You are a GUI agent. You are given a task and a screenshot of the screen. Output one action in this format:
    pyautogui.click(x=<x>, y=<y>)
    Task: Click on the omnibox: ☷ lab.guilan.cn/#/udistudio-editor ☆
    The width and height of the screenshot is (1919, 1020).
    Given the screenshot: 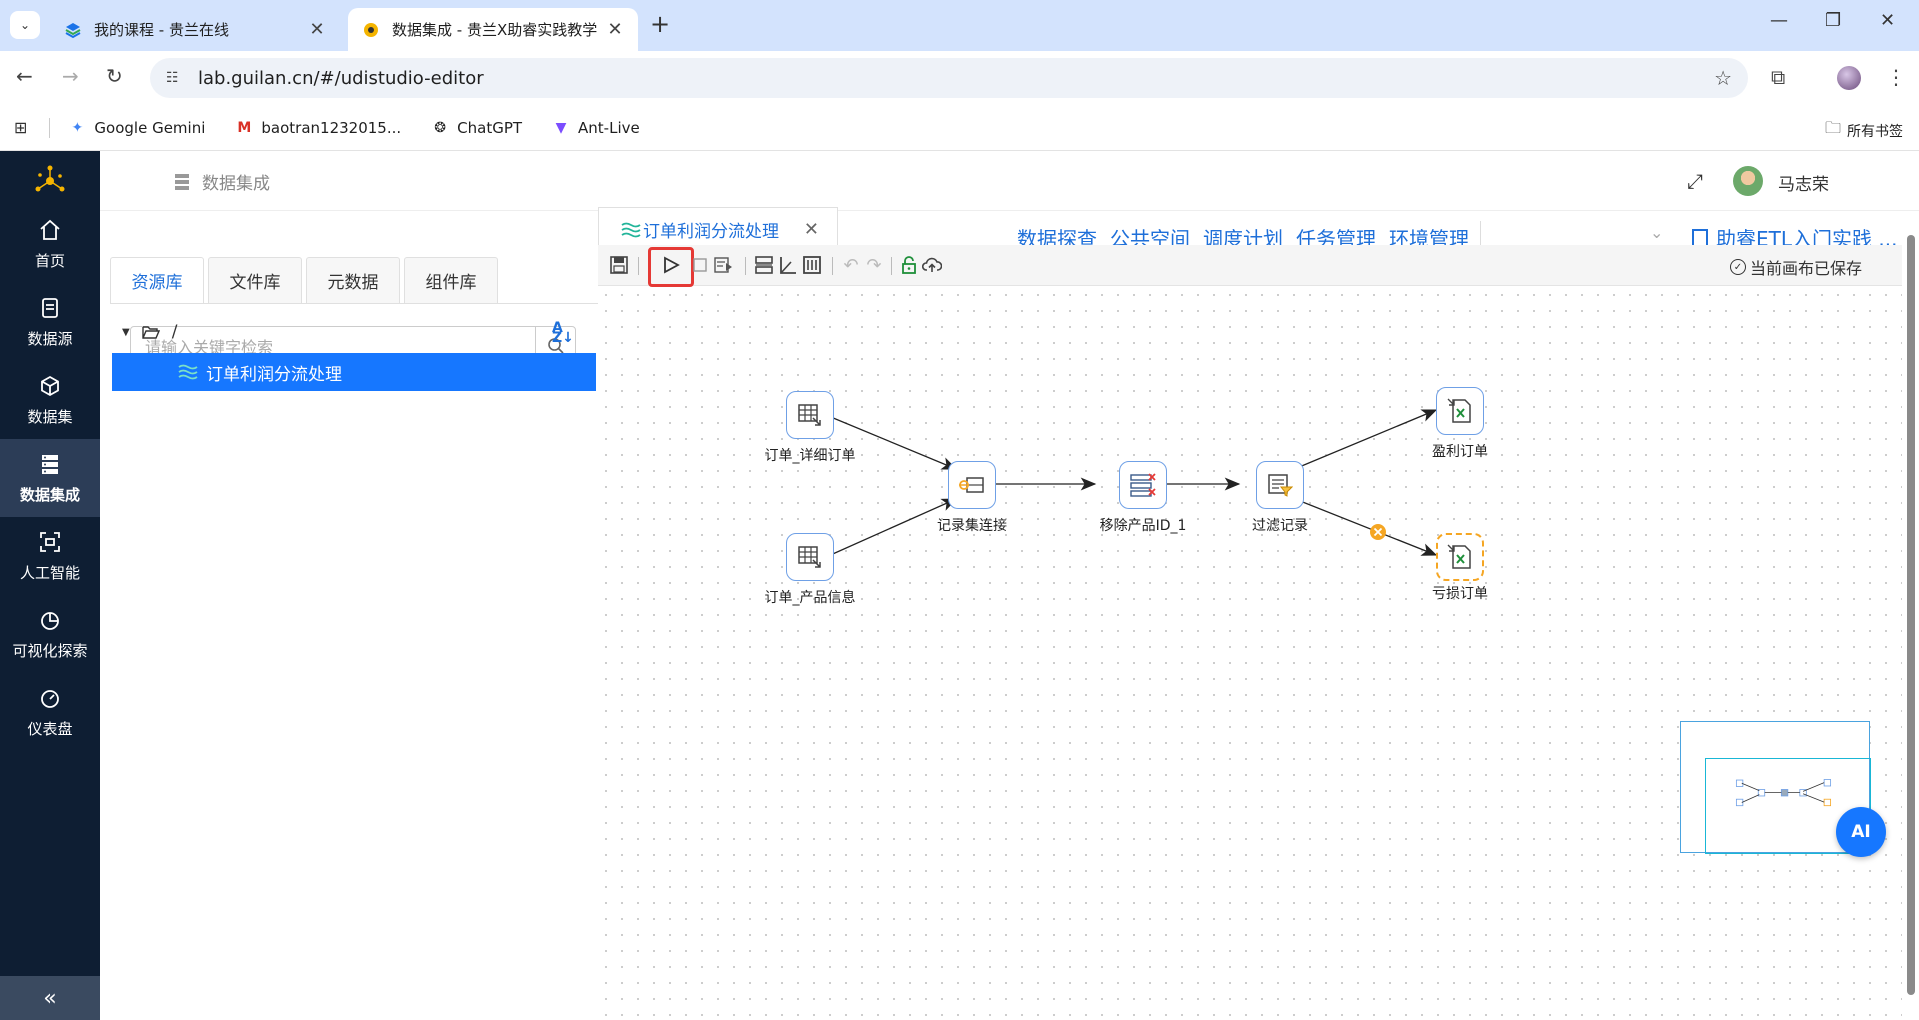 What is the action you would take?
    pyautogui.click(x=949, y=78)
    